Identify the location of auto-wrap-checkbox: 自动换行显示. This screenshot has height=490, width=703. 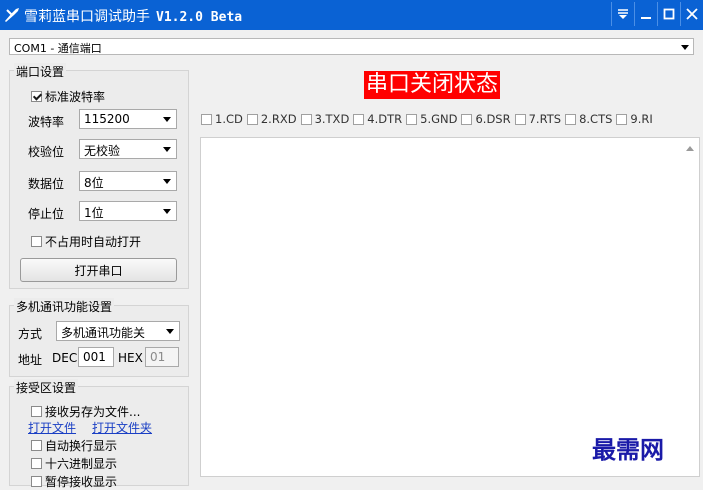
(74, 445).